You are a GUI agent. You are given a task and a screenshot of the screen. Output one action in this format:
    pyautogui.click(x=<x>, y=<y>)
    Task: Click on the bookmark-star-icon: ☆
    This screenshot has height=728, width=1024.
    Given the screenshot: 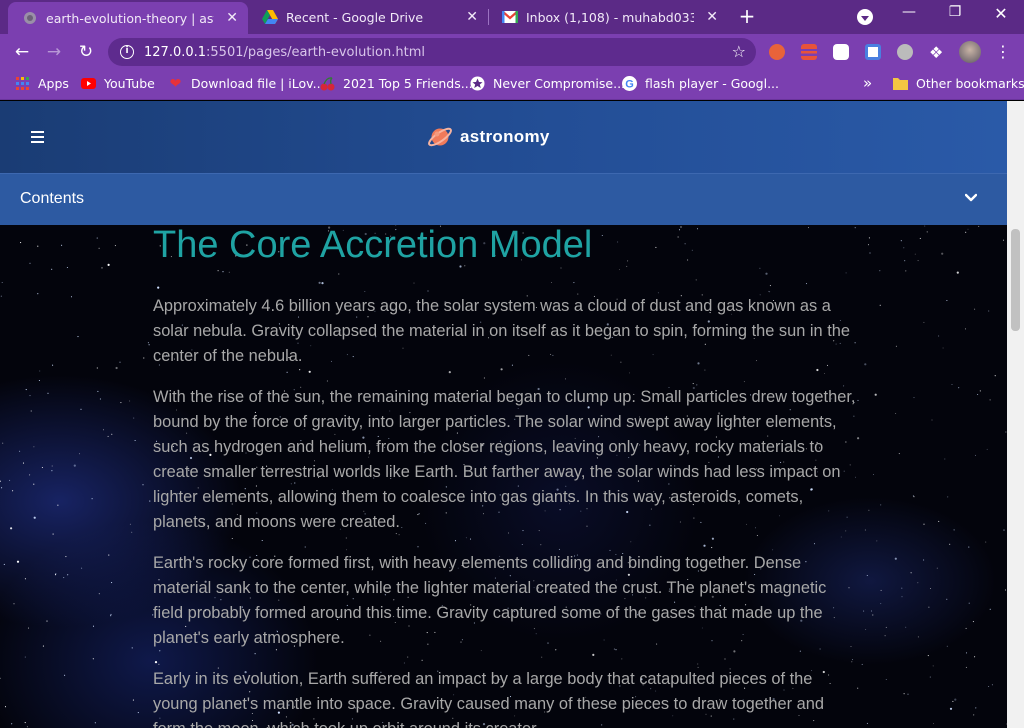 What is the action you would take?
    pyautogui.click(x=739, y=51)
    